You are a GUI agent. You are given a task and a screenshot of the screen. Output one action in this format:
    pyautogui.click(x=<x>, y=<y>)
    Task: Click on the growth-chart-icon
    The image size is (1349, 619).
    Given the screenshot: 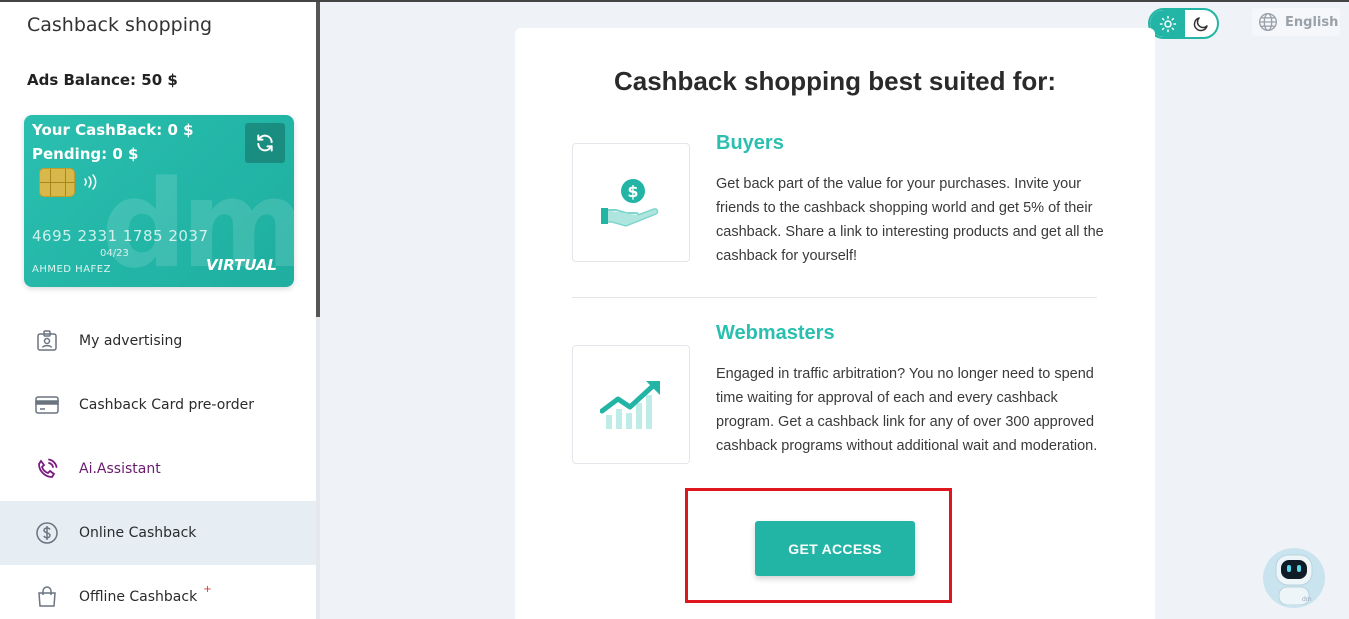 What is the action you would take?
    pyautogui.click(x=630, y=404)
    